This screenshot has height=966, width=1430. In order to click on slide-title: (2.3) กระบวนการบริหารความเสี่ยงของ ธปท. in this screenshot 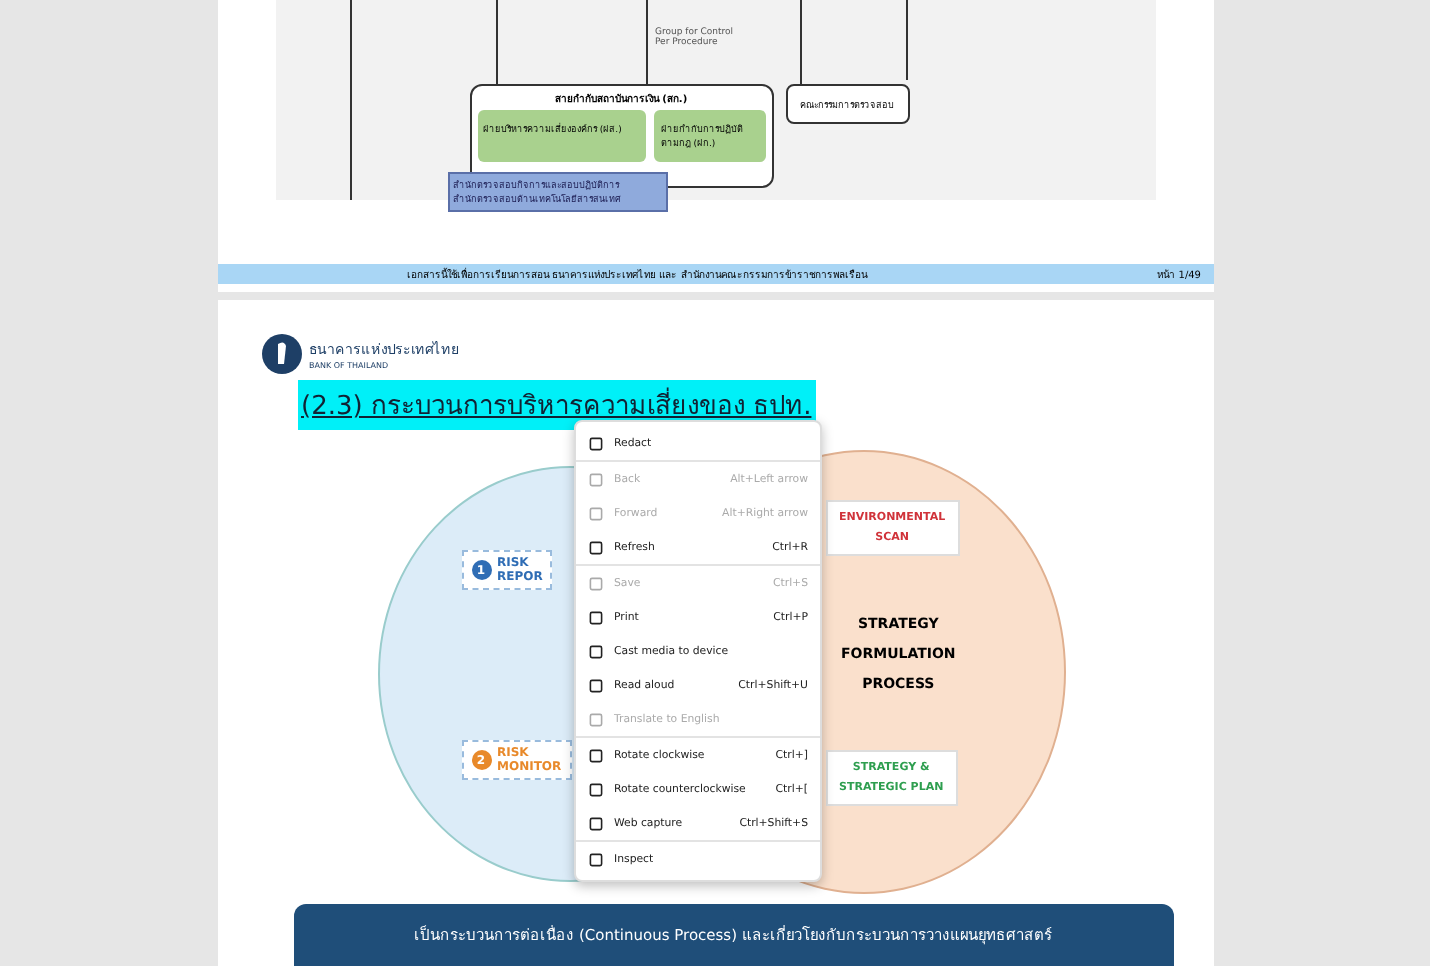, I will do `click(556, 405)`.